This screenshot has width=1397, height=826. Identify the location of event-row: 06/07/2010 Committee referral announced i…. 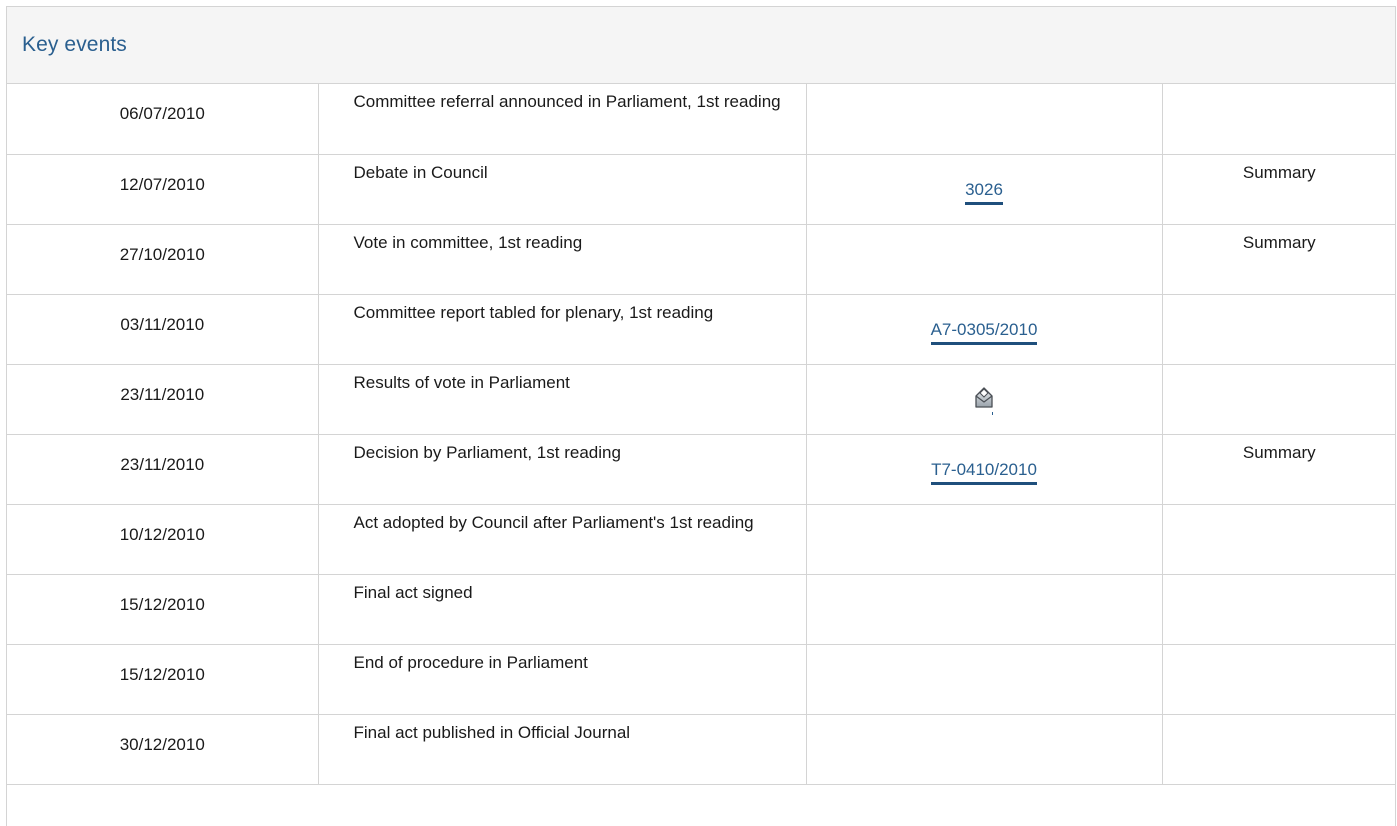
(701, 119).